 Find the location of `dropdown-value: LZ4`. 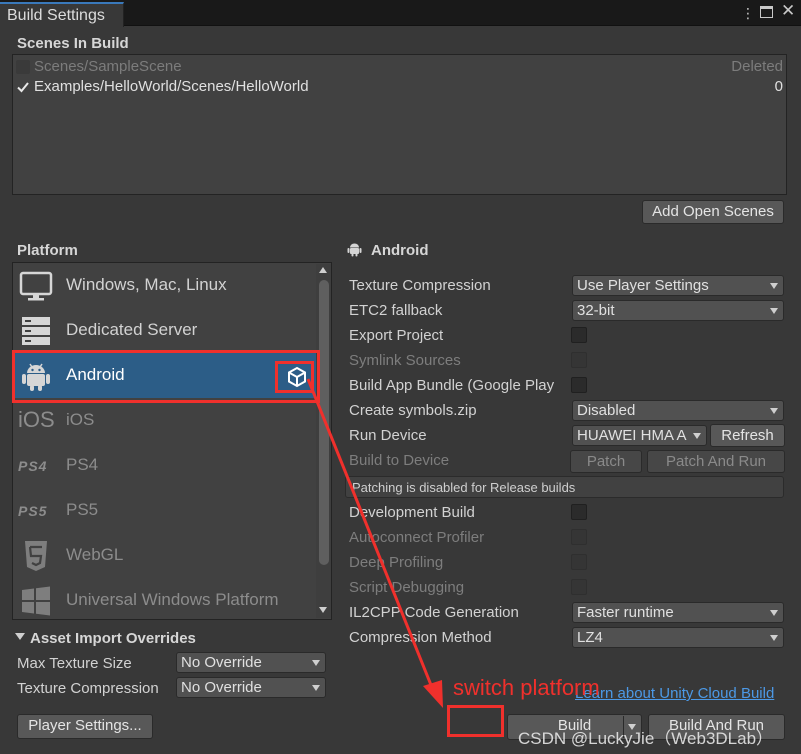

dropdown-value: LZ4 is located at coordinates (590, 637).